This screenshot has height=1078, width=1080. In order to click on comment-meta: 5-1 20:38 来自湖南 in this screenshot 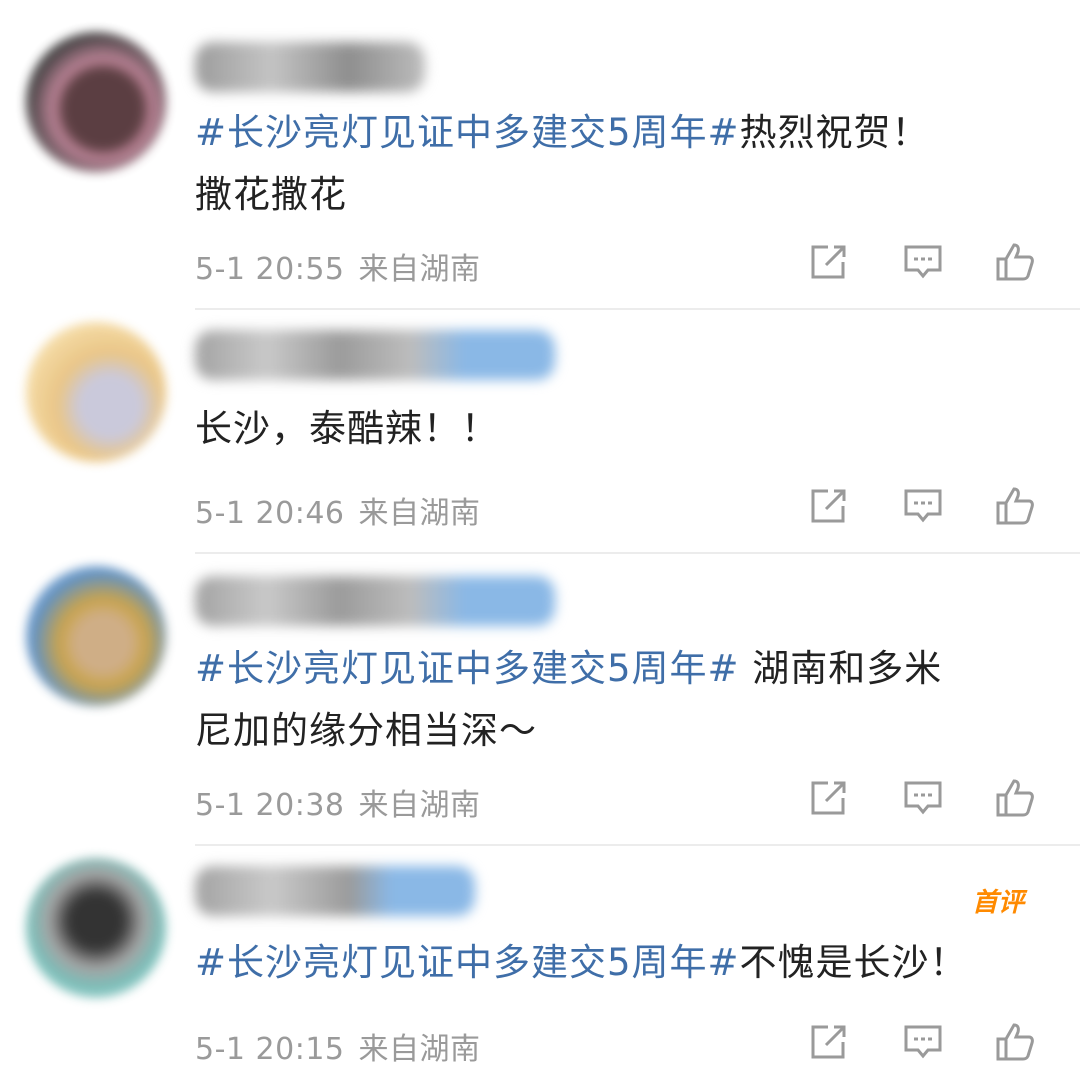, I will do `click(338, 802)`.